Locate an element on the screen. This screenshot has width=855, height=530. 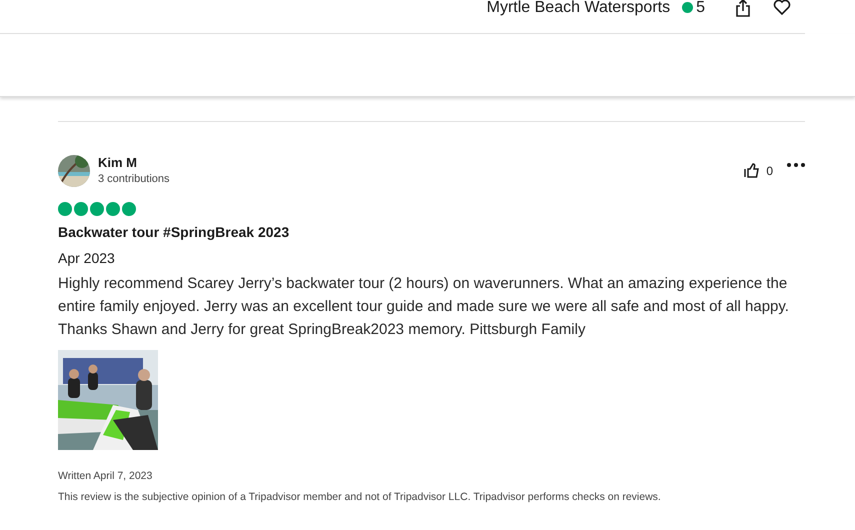
helpful-button: 0 is located at coordinates (758, 170).